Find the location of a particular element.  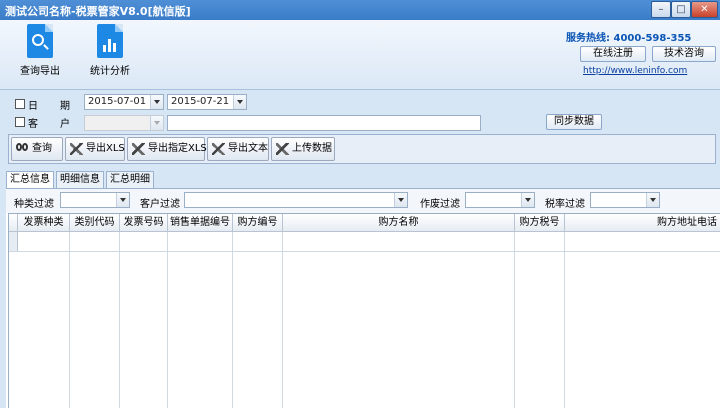

row-indicator is located at coordinates (13, 241).